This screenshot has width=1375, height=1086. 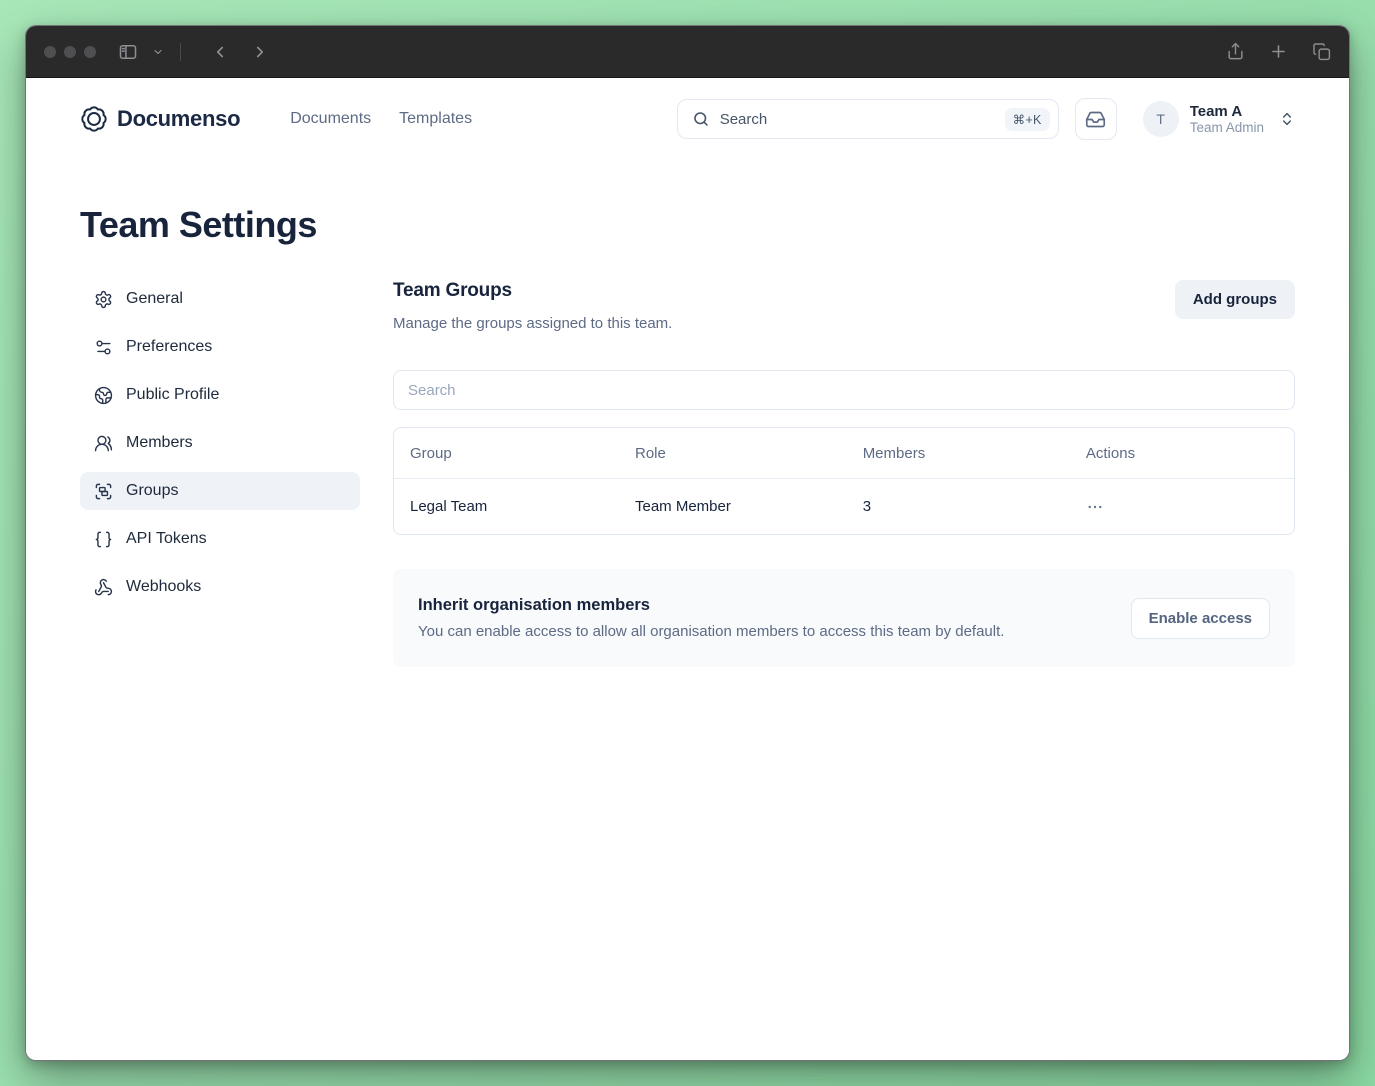 What do you see at coordinates (1216, 111) in the screenshot?
I see `account-name: Team A` at bounding box center [1216, 111].